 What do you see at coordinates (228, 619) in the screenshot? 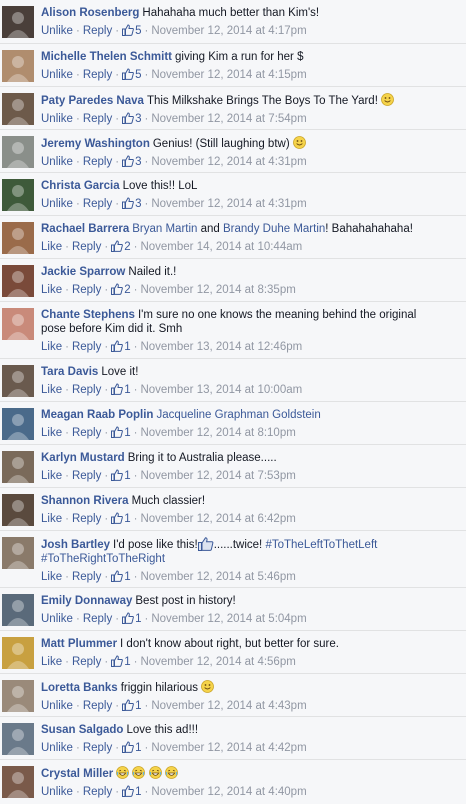
I see `timestamp-link: November 12, 2014 at 5:04pm` at bounding box center [228, 619].